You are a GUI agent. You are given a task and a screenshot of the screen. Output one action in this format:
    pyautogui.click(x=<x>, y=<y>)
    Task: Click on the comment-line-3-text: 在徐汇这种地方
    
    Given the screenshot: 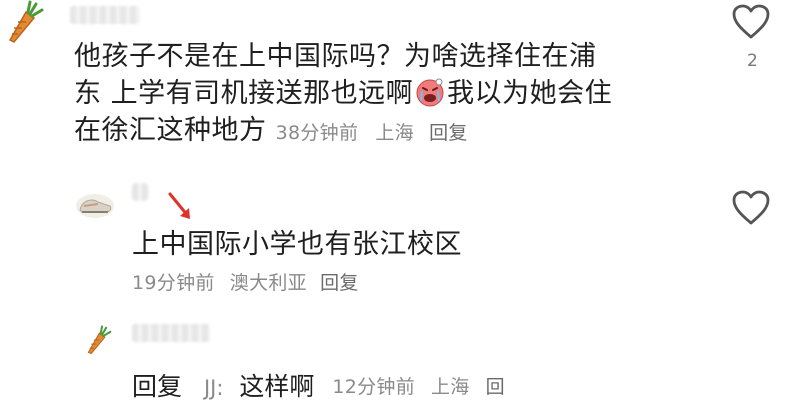 What is the action you would take?
    pyautogui.click(x=170, y=130)
    